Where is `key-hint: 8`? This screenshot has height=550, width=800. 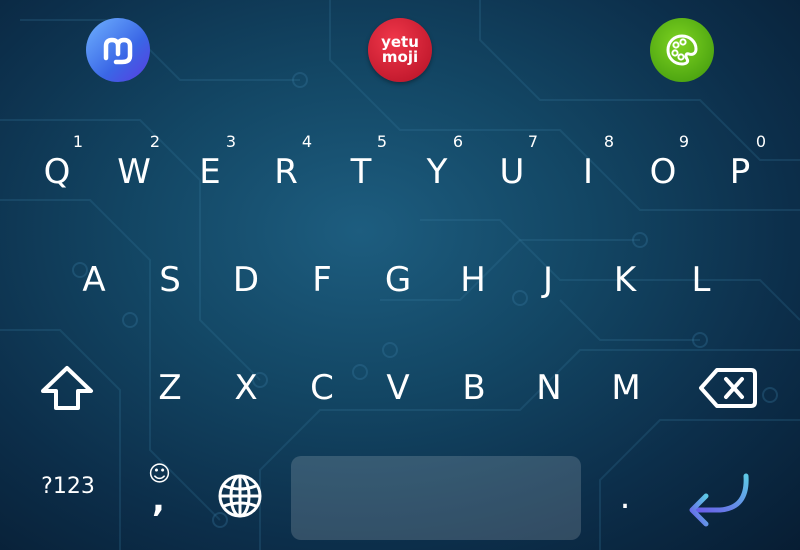 key-hint: 8 is located at coordinates (608, 141).